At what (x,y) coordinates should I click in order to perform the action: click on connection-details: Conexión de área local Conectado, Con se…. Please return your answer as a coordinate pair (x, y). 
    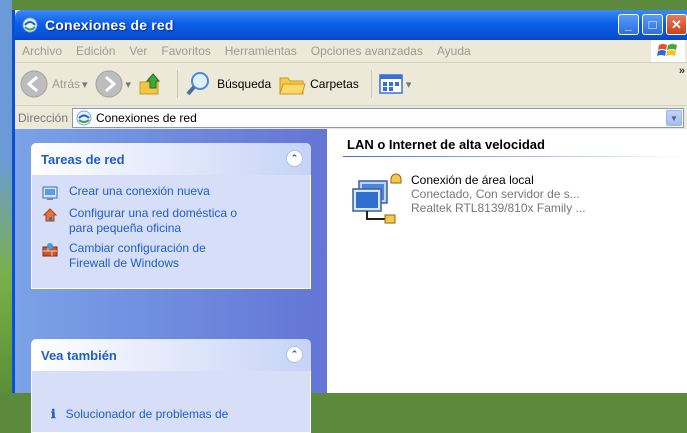
    Looking at the image, I should click on (498, 201).